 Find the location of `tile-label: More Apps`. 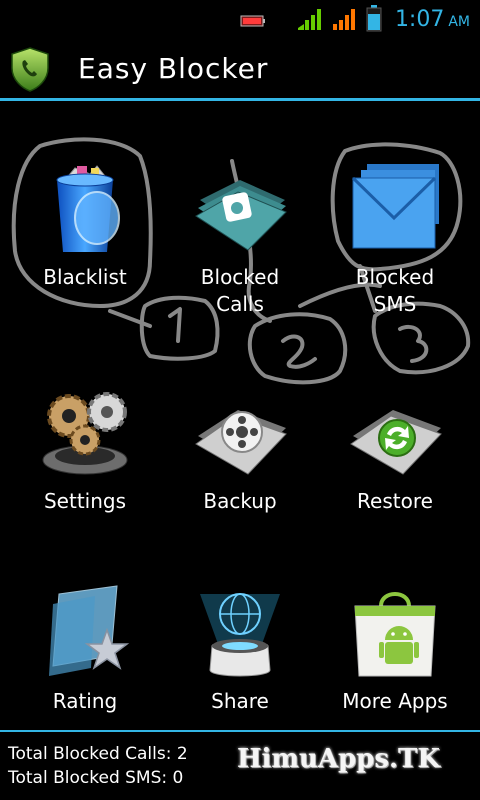

tile-label: More Apps is located at coordinates (395, 701).